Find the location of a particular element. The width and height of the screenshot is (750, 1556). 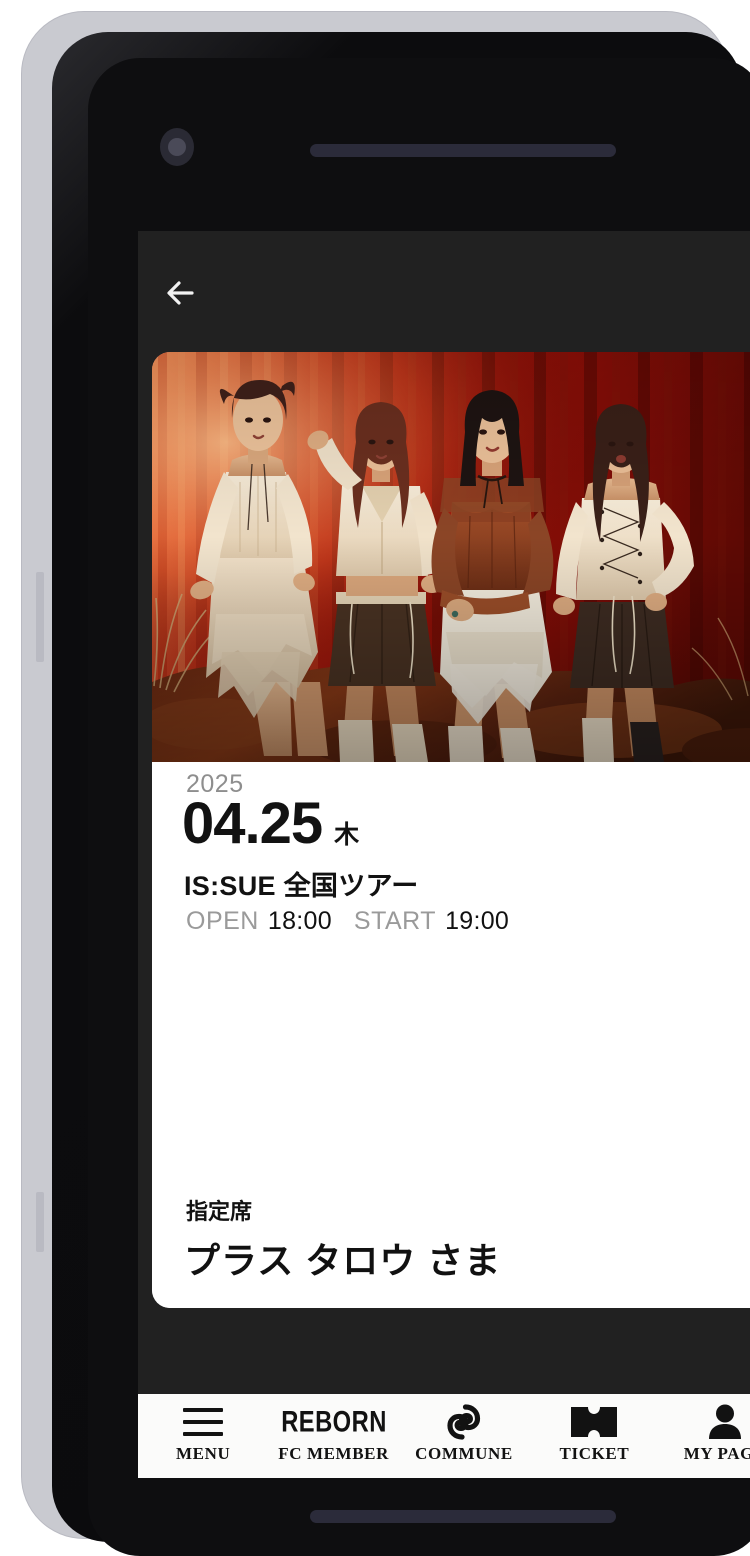

person-icon is located at coordinates (725, 1422).